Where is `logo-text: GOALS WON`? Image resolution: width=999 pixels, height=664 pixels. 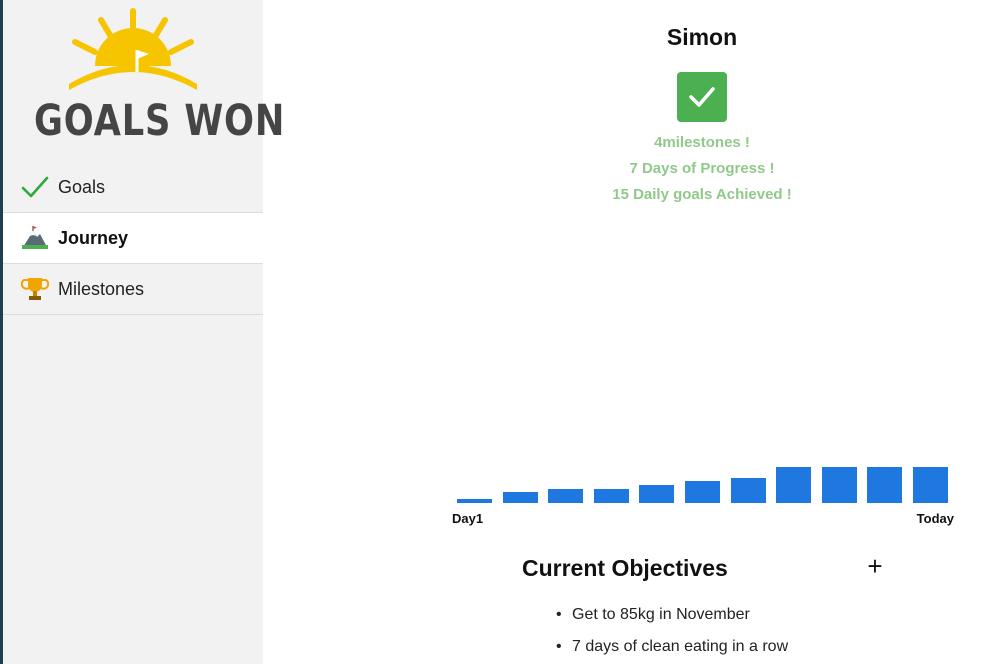 logo-text: GOALS WON is located at coordinates (160, 121).